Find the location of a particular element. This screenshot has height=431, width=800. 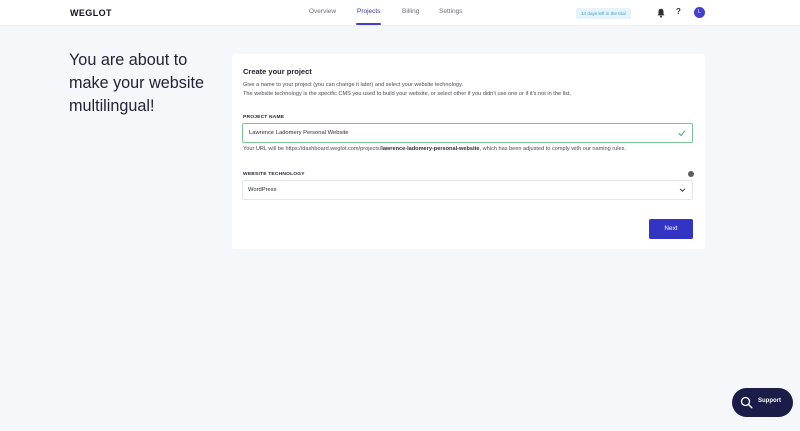

check-icon is located at coordinates (682, 133).